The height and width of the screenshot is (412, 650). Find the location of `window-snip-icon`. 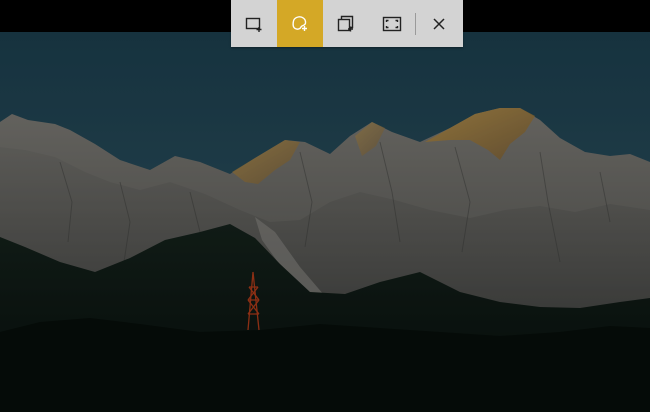

window-snip-icon is located at coordinates (345, 23).